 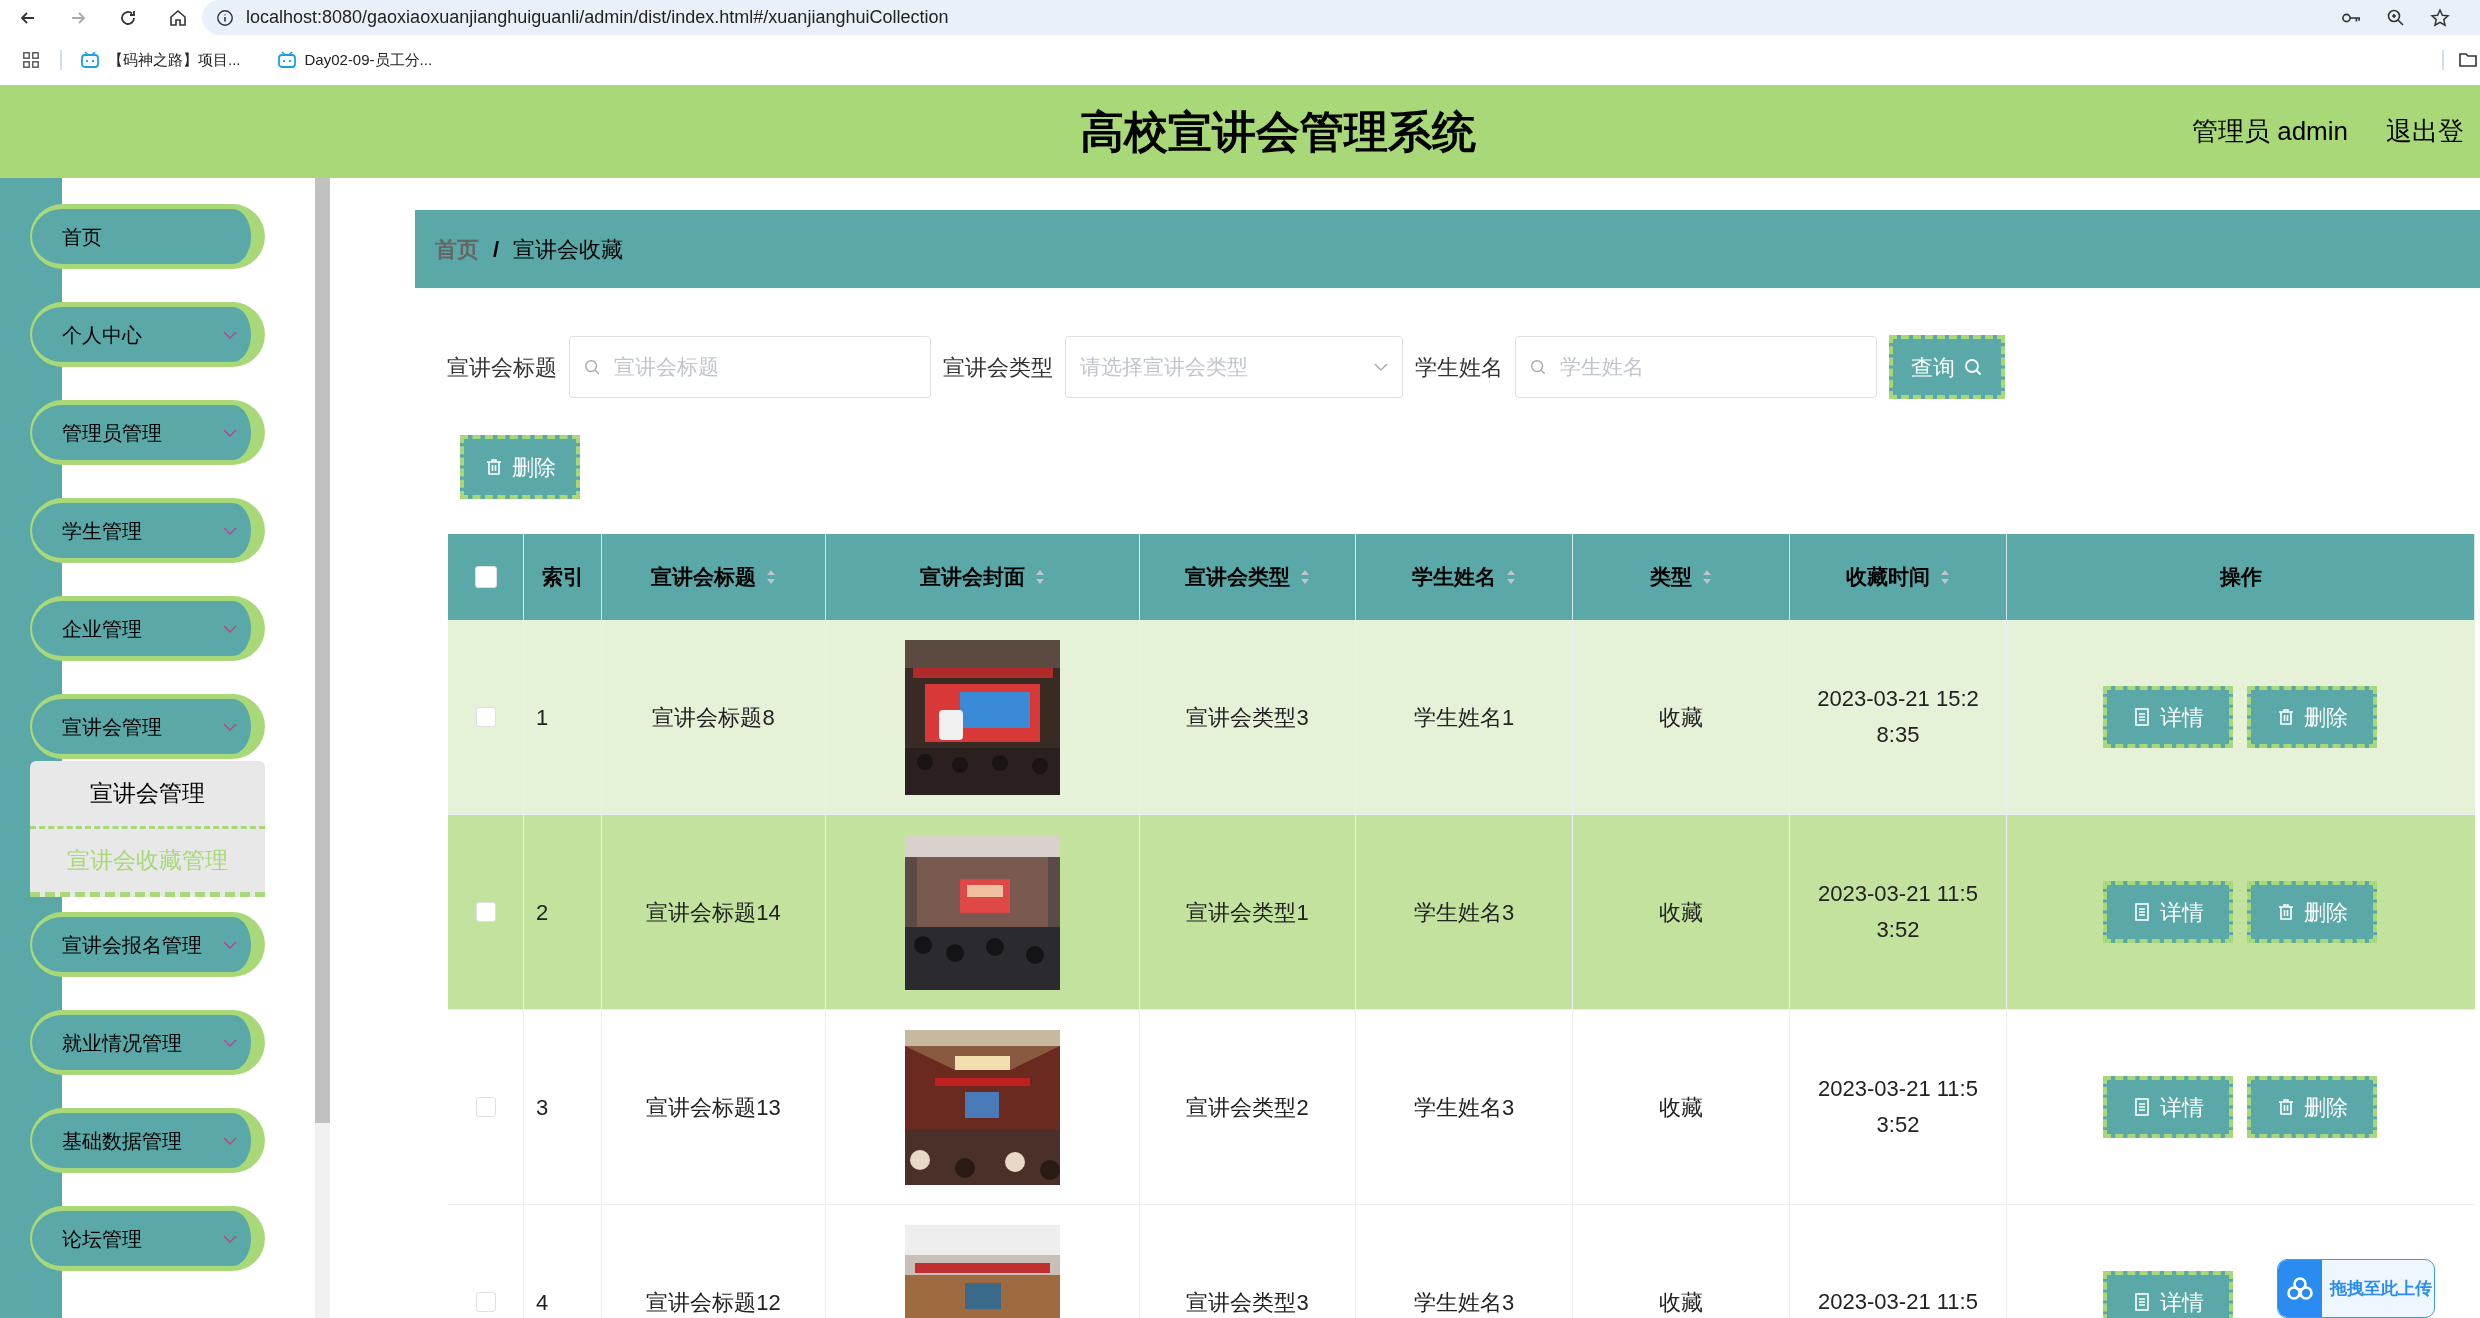 What do you see at coordinates (1898, 1302) in the screenshot?
I see `table-cell-text: 2023-03-21 11:5` at bounding box center [1898, 1302].